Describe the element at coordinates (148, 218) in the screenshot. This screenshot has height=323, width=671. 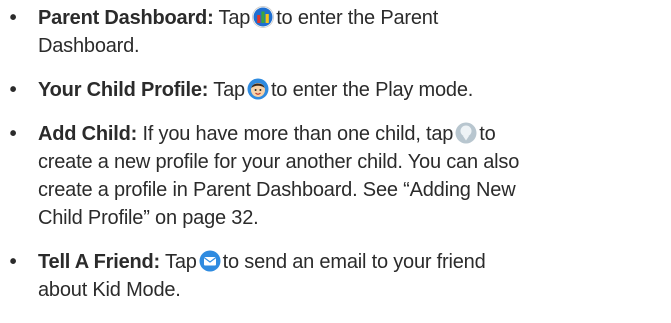
I see `item-line-4: Child Profile” on page 32.` at that location.